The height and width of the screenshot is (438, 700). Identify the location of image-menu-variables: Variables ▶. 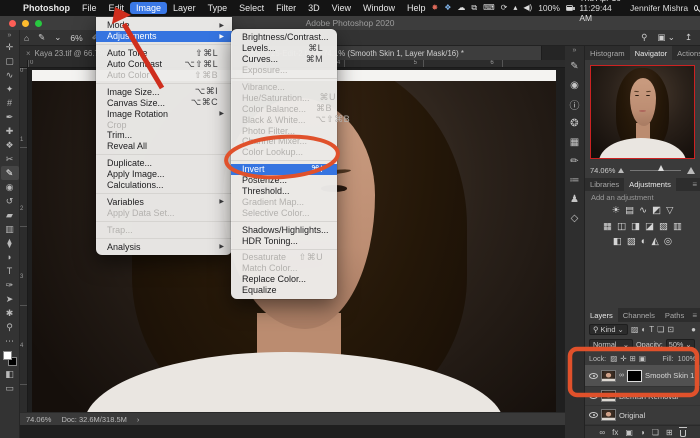
(164, 201).